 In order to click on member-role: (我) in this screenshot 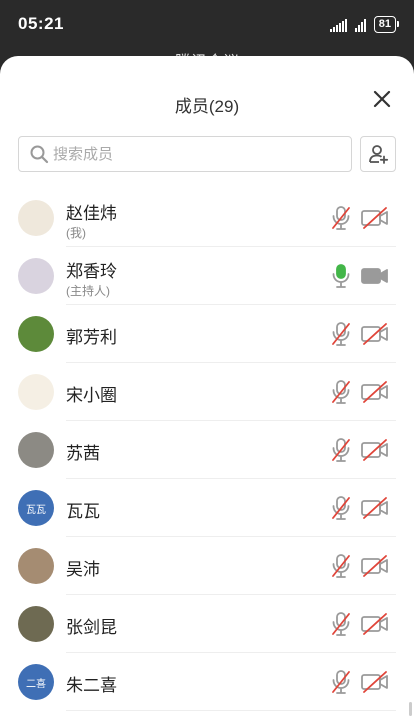, I will do `click(76, 233)`.